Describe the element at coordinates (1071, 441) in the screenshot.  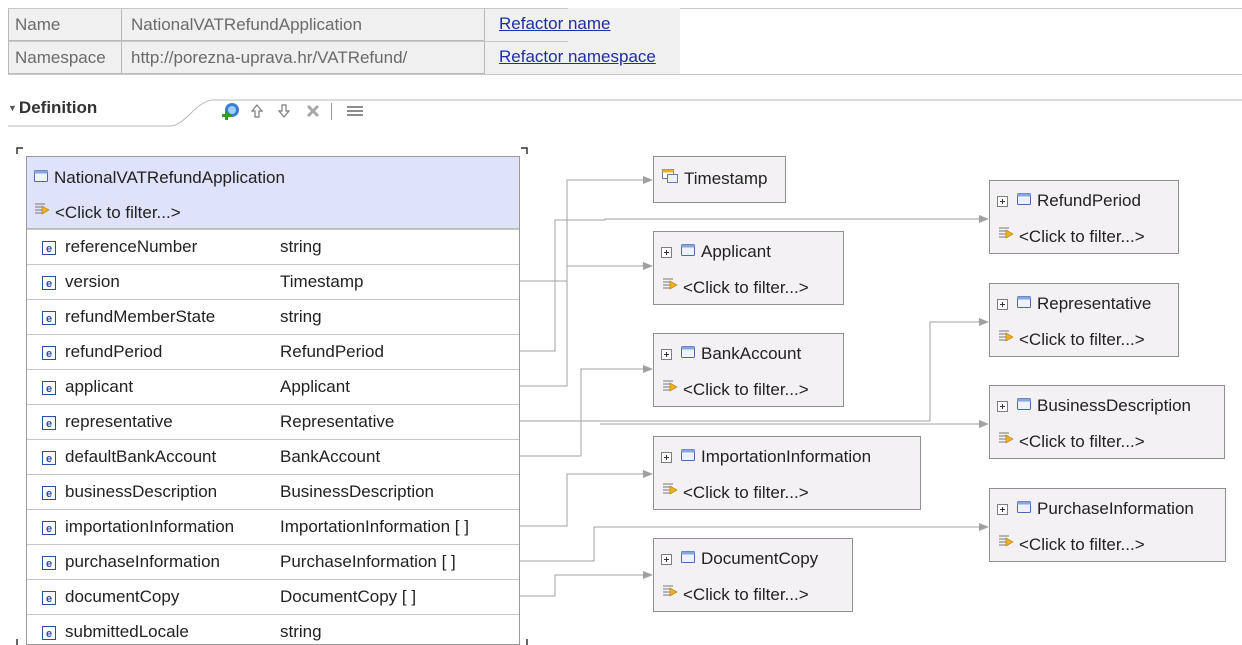
I see `type-box-businessdescription-filter: <Click to filter...>` at that location.